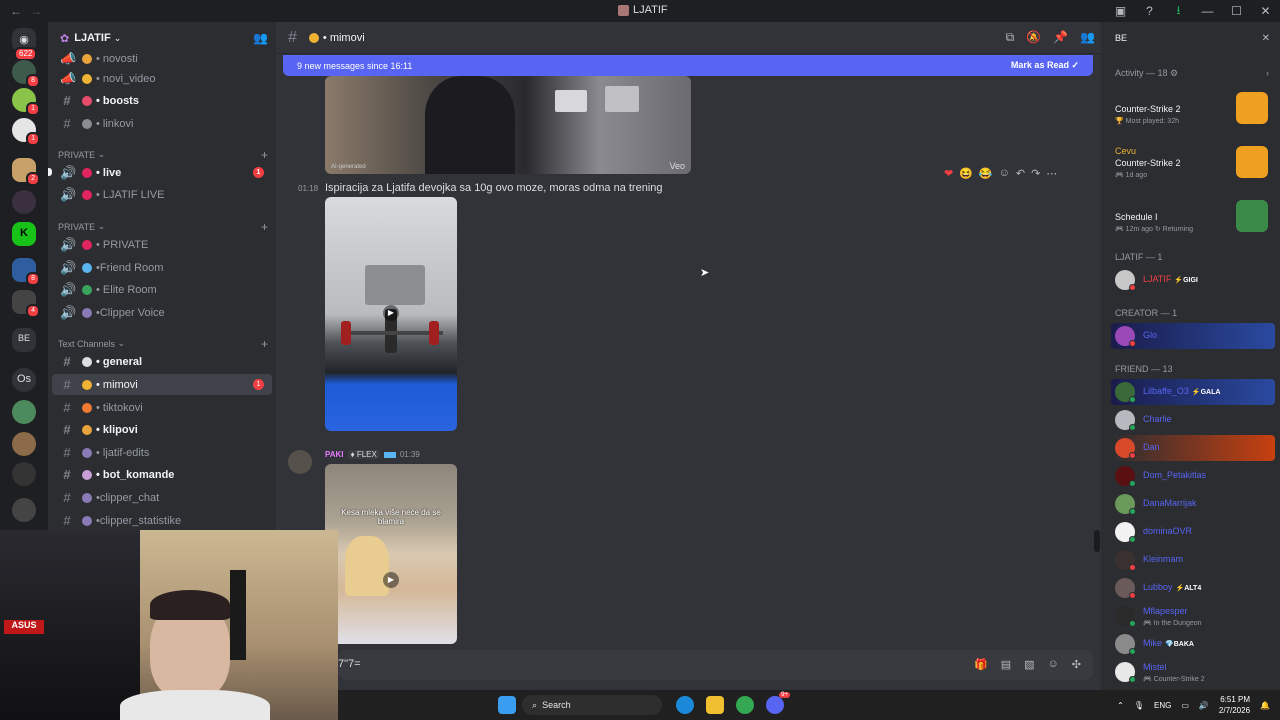  Describe the element at coordinates (1004, 173) in the screenshot. I see `add-reaction-icon: ☺` at that location.